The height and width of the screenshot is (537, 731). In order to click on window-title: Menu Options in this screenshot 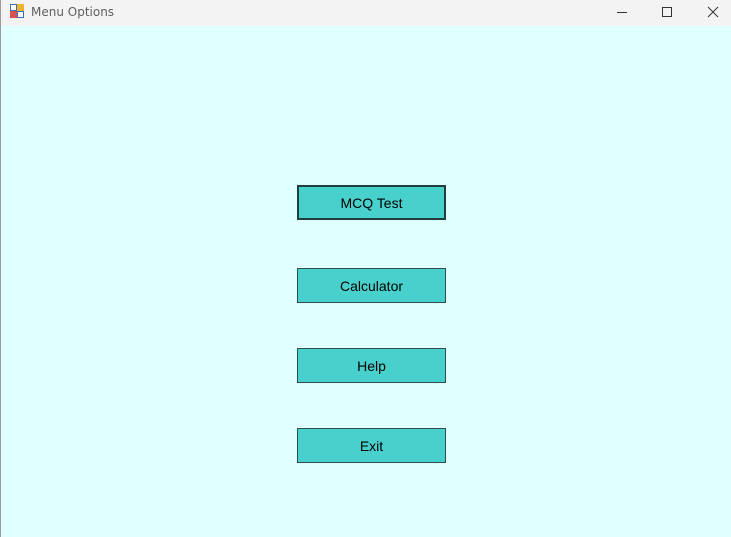, I will do `click(73, 12)`.